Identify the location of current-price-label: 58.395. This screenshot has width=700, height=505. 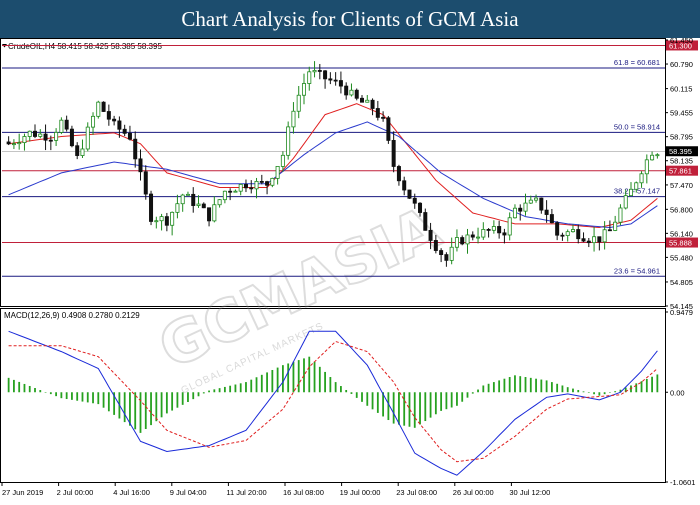
(680, 151).